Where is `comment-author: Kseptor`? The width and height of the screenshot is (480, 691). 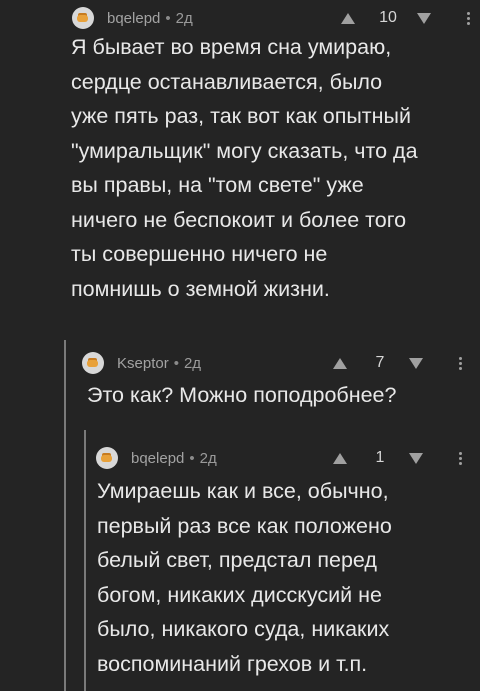 comment-author: Kseptor is located at coordinates (143, 363).